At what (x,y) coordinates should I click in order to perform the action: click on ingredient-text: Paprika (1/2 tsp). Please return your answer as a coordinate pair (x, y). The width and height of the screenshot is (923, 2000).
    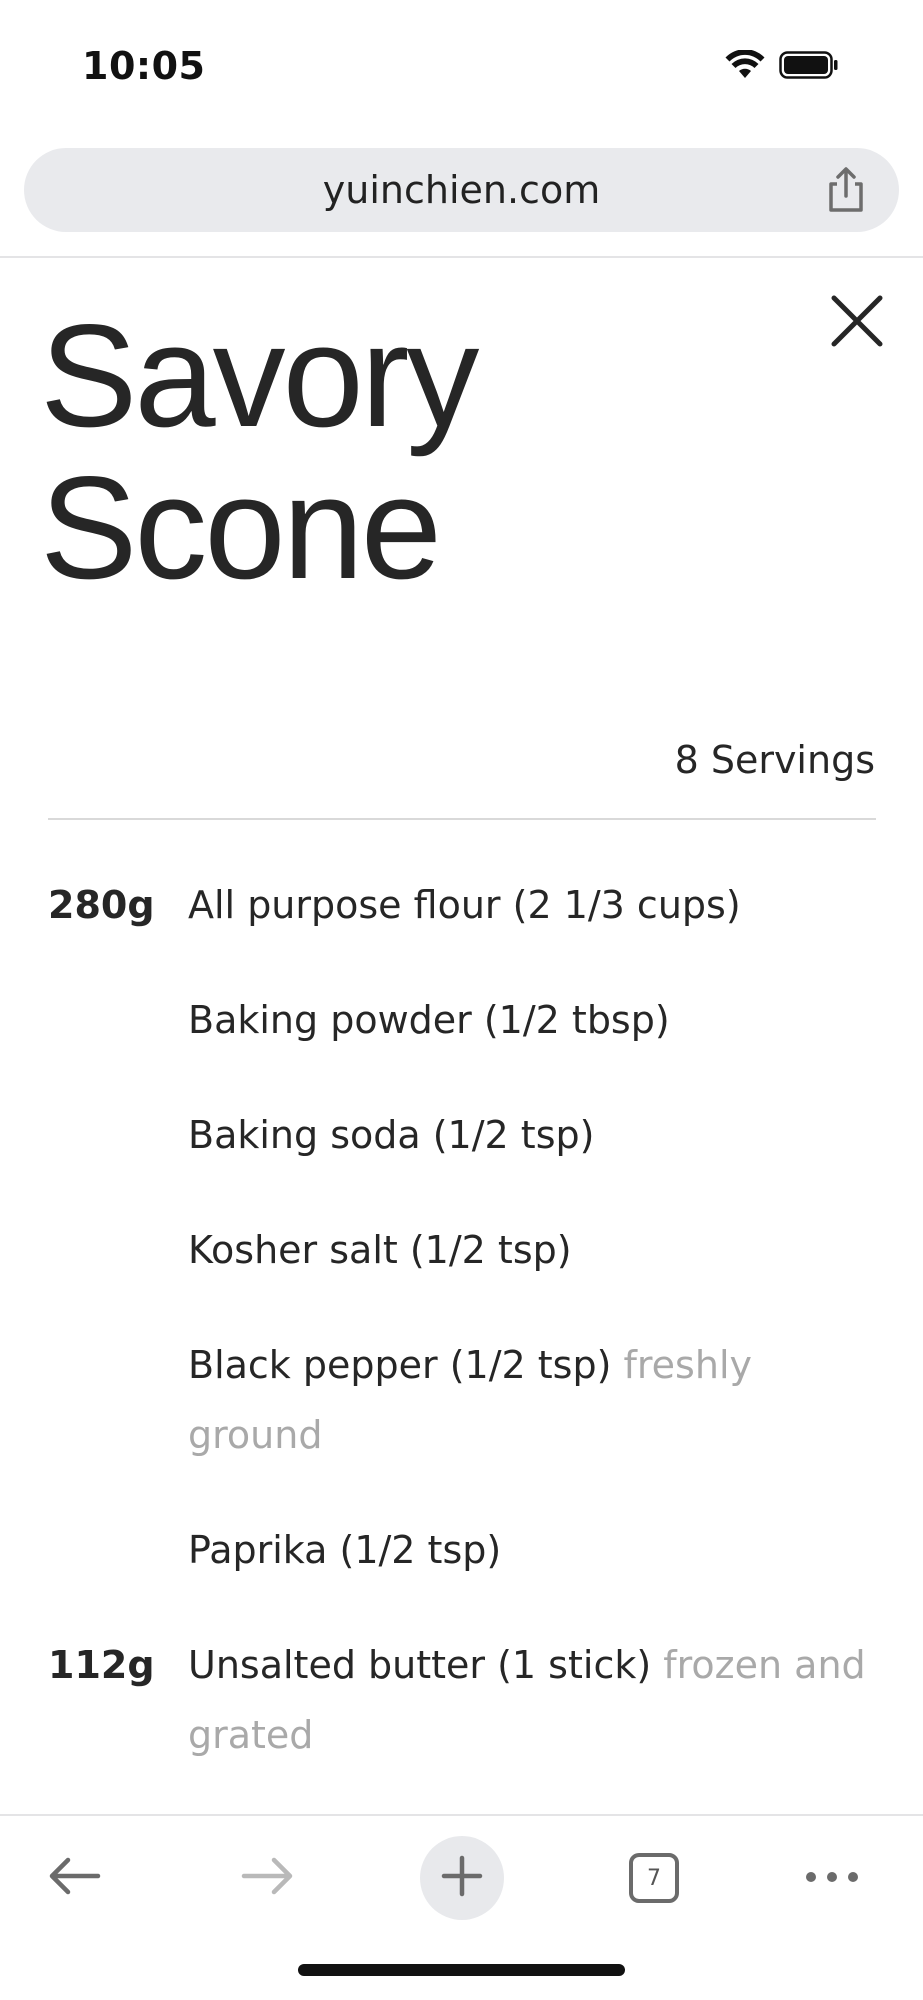
    Looking at the image, I should click on (538, 1550).